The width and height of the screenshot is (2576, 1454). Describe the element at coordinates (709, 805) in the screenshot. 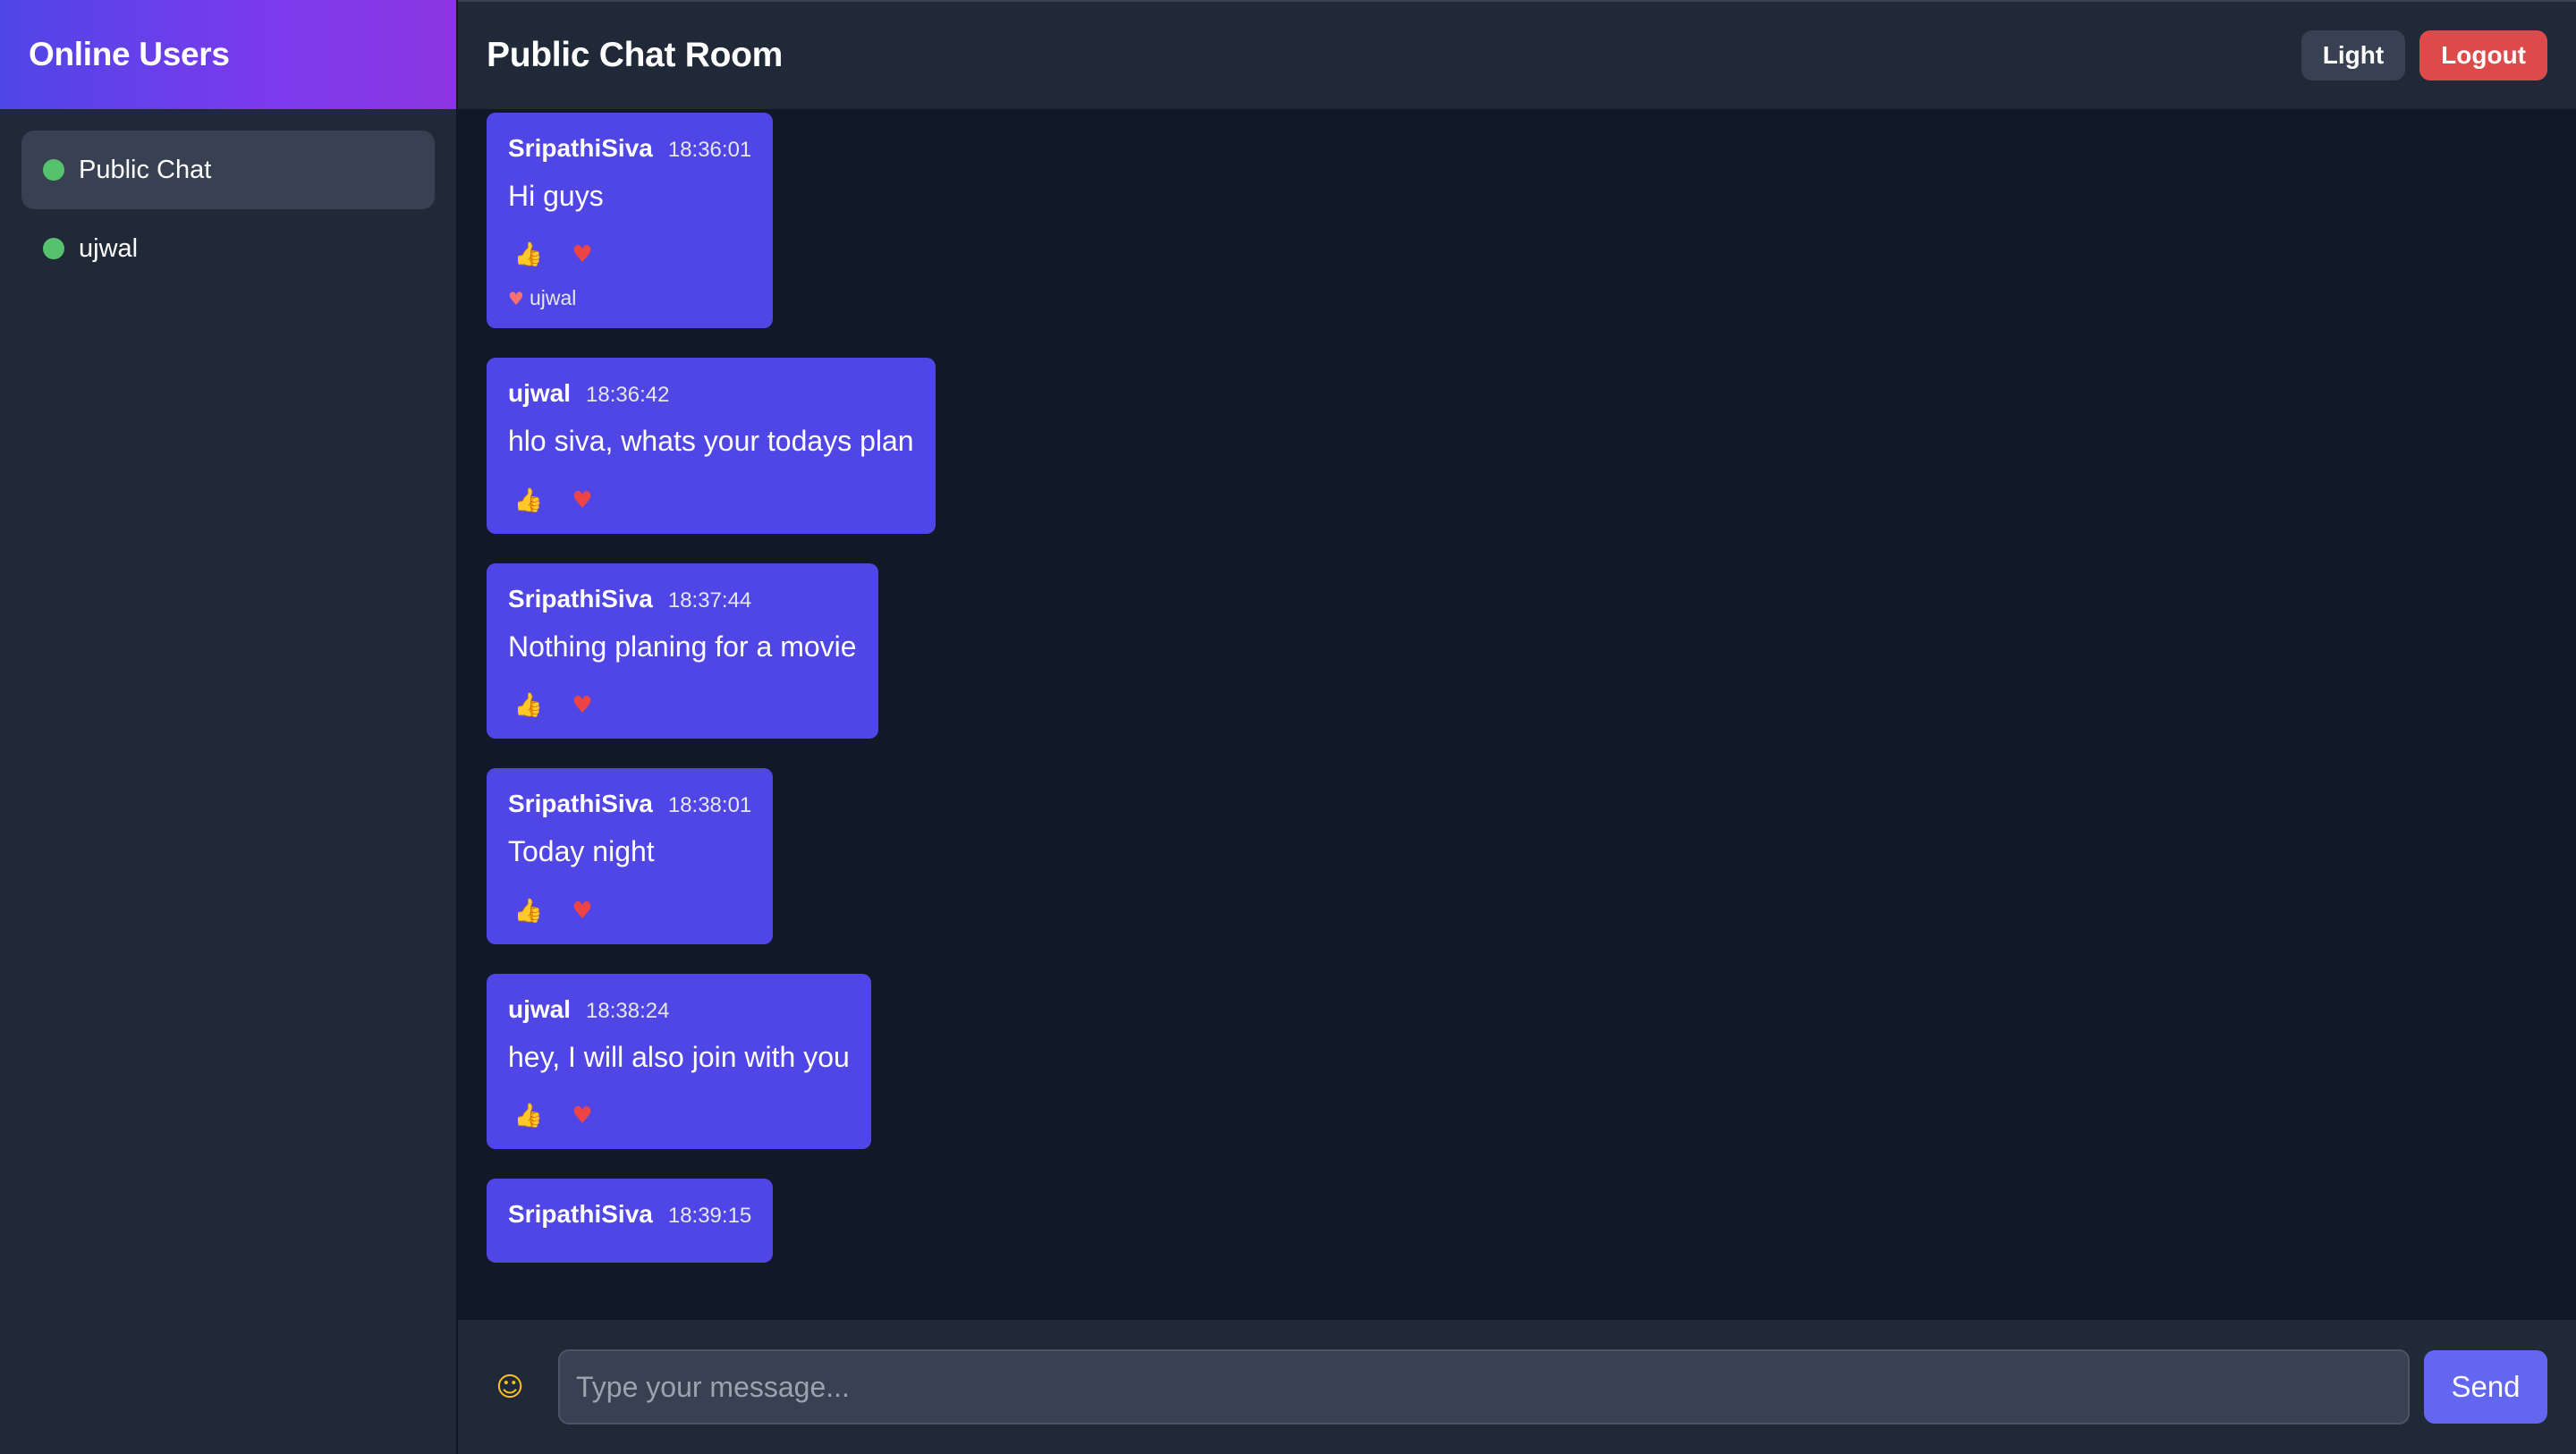

I see `message-timestamp: 18:38:01` at that location.